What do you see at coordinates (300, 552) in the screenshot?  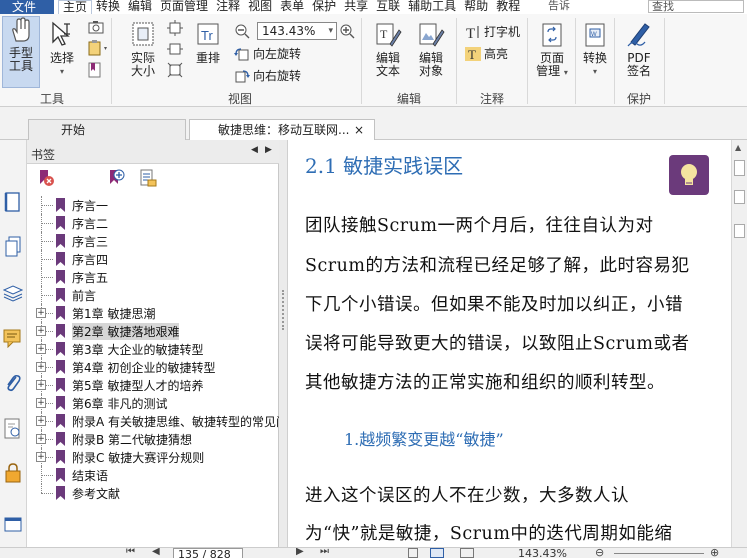 I see `next-page-icon: ▶` at bounding box center [300, 552].